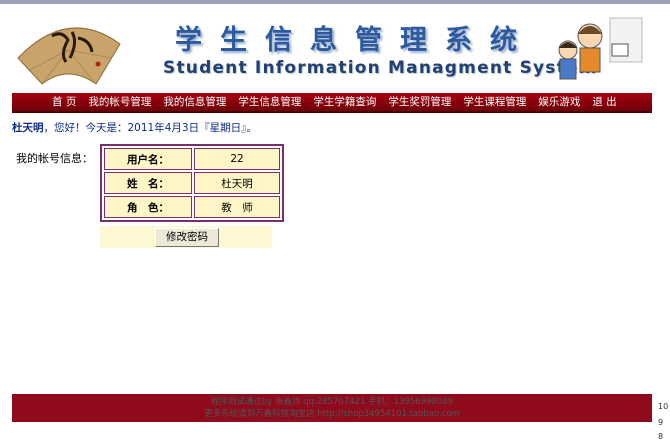 The image size is (670, 444). What do you see at coordinates (150, 128) in the screenshot?
I see `greeting-text: ，您好！今天是：2011年4月3日『星期日』。` at bounding box center [150, 128].